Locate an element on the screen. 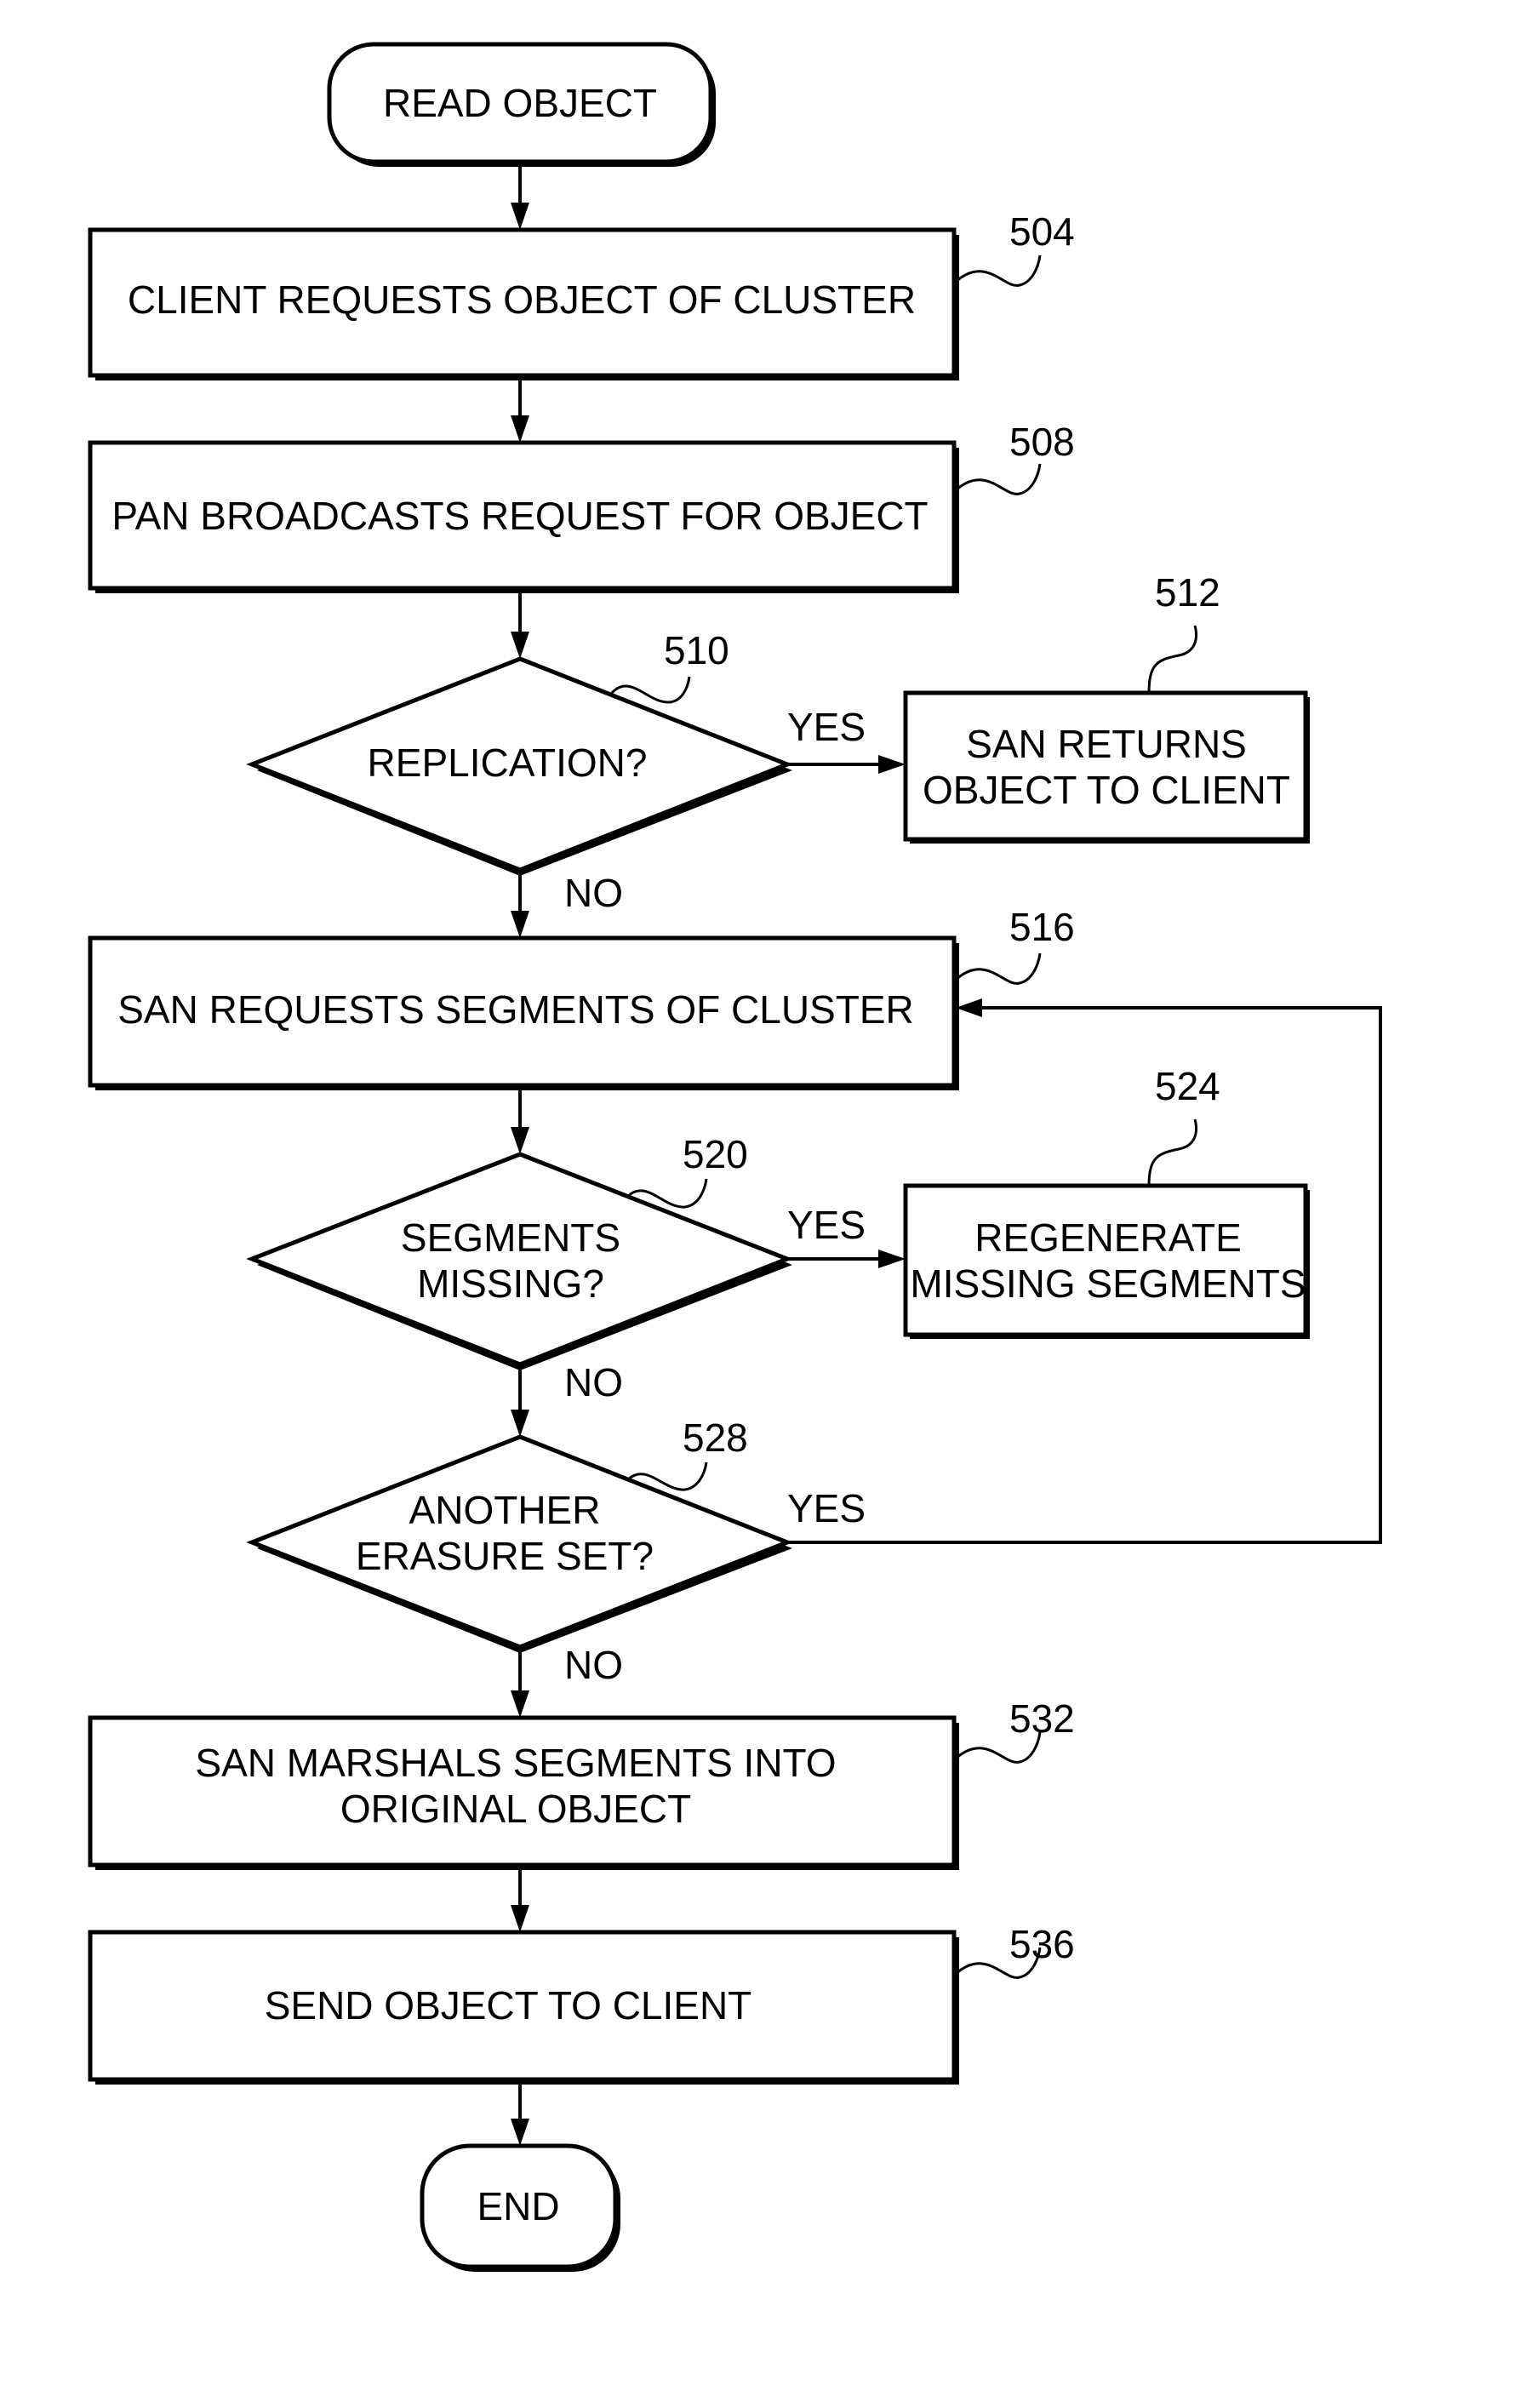 This screenshot has width=1520, height=2408. step-508-label: PAN BROADCASTS REQUEST FOR OBJECT is located at coordinates (519, 516).